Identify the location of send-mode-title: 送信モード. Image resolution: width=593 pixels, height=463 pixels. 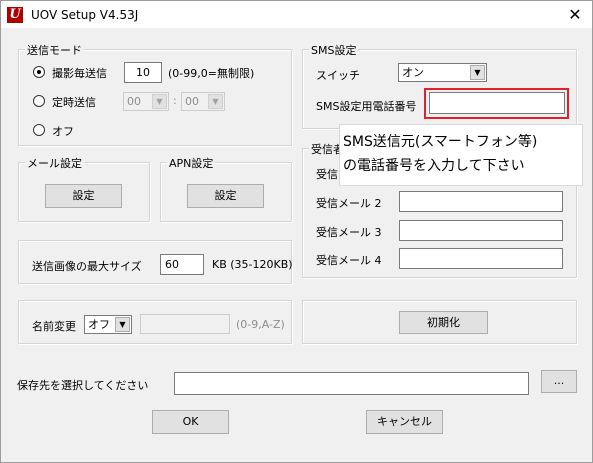
(54, 50).